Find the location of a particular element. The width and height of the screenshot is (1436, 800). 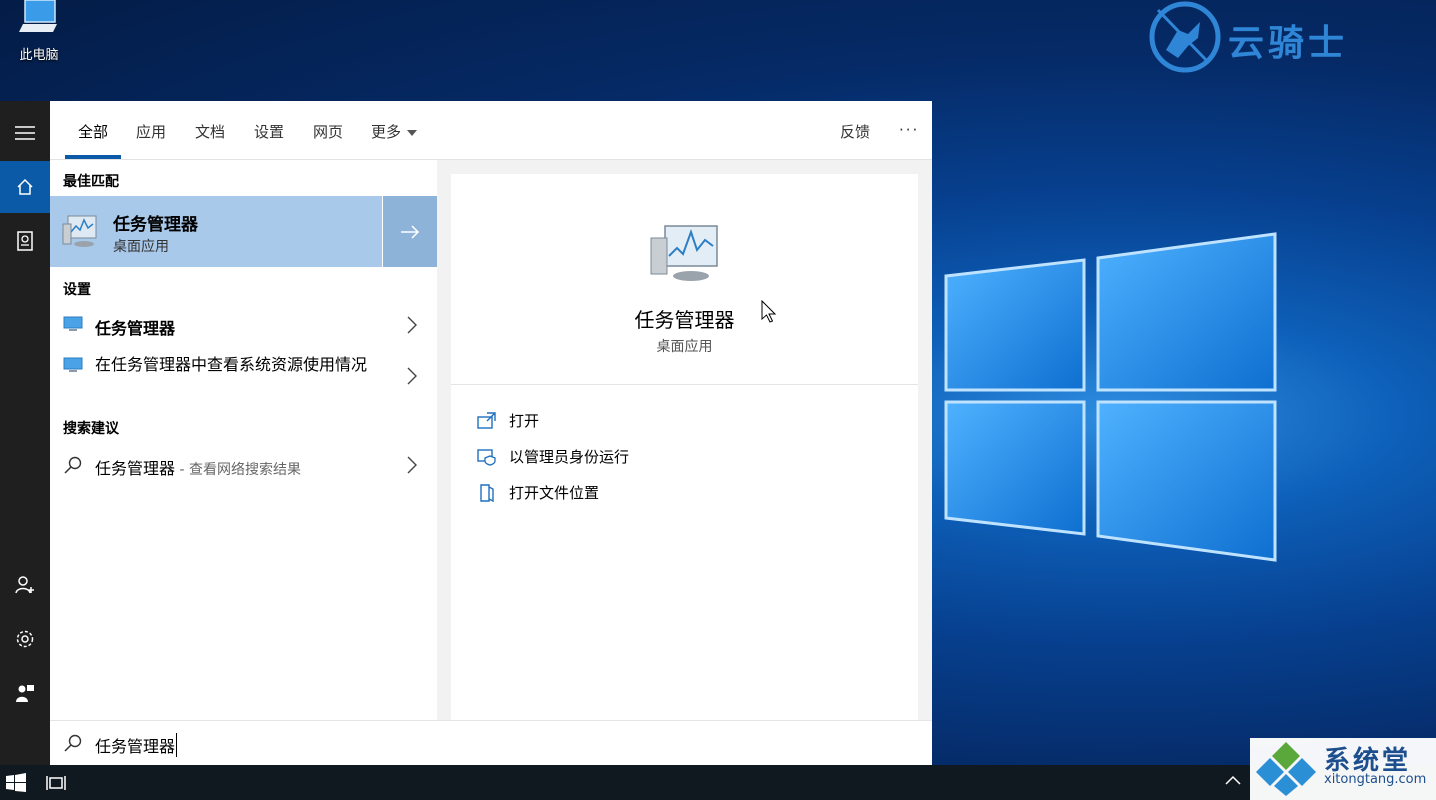

brand-logo-text: 云骑士 is located at coordinates (1288, 43).